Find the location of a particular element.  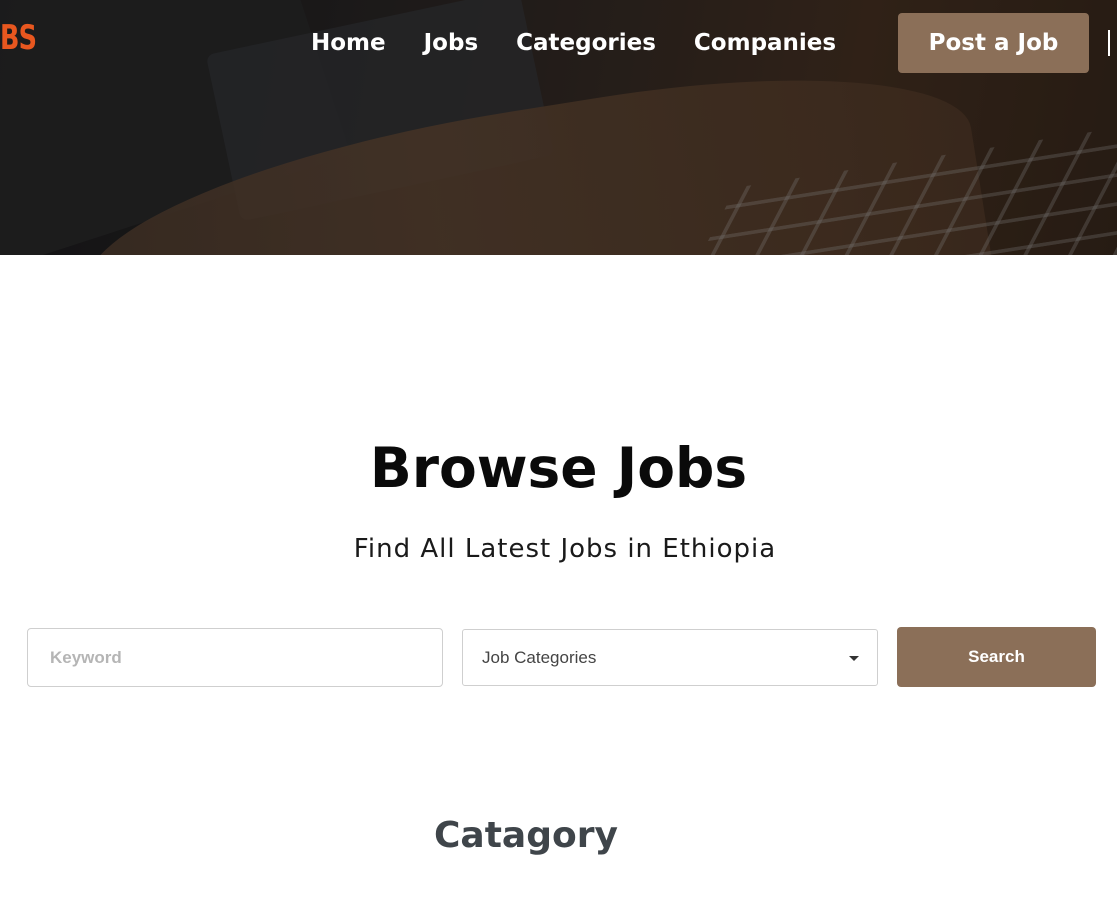

nav-jobs-link: Jobs is located at coordinates (451, 43).